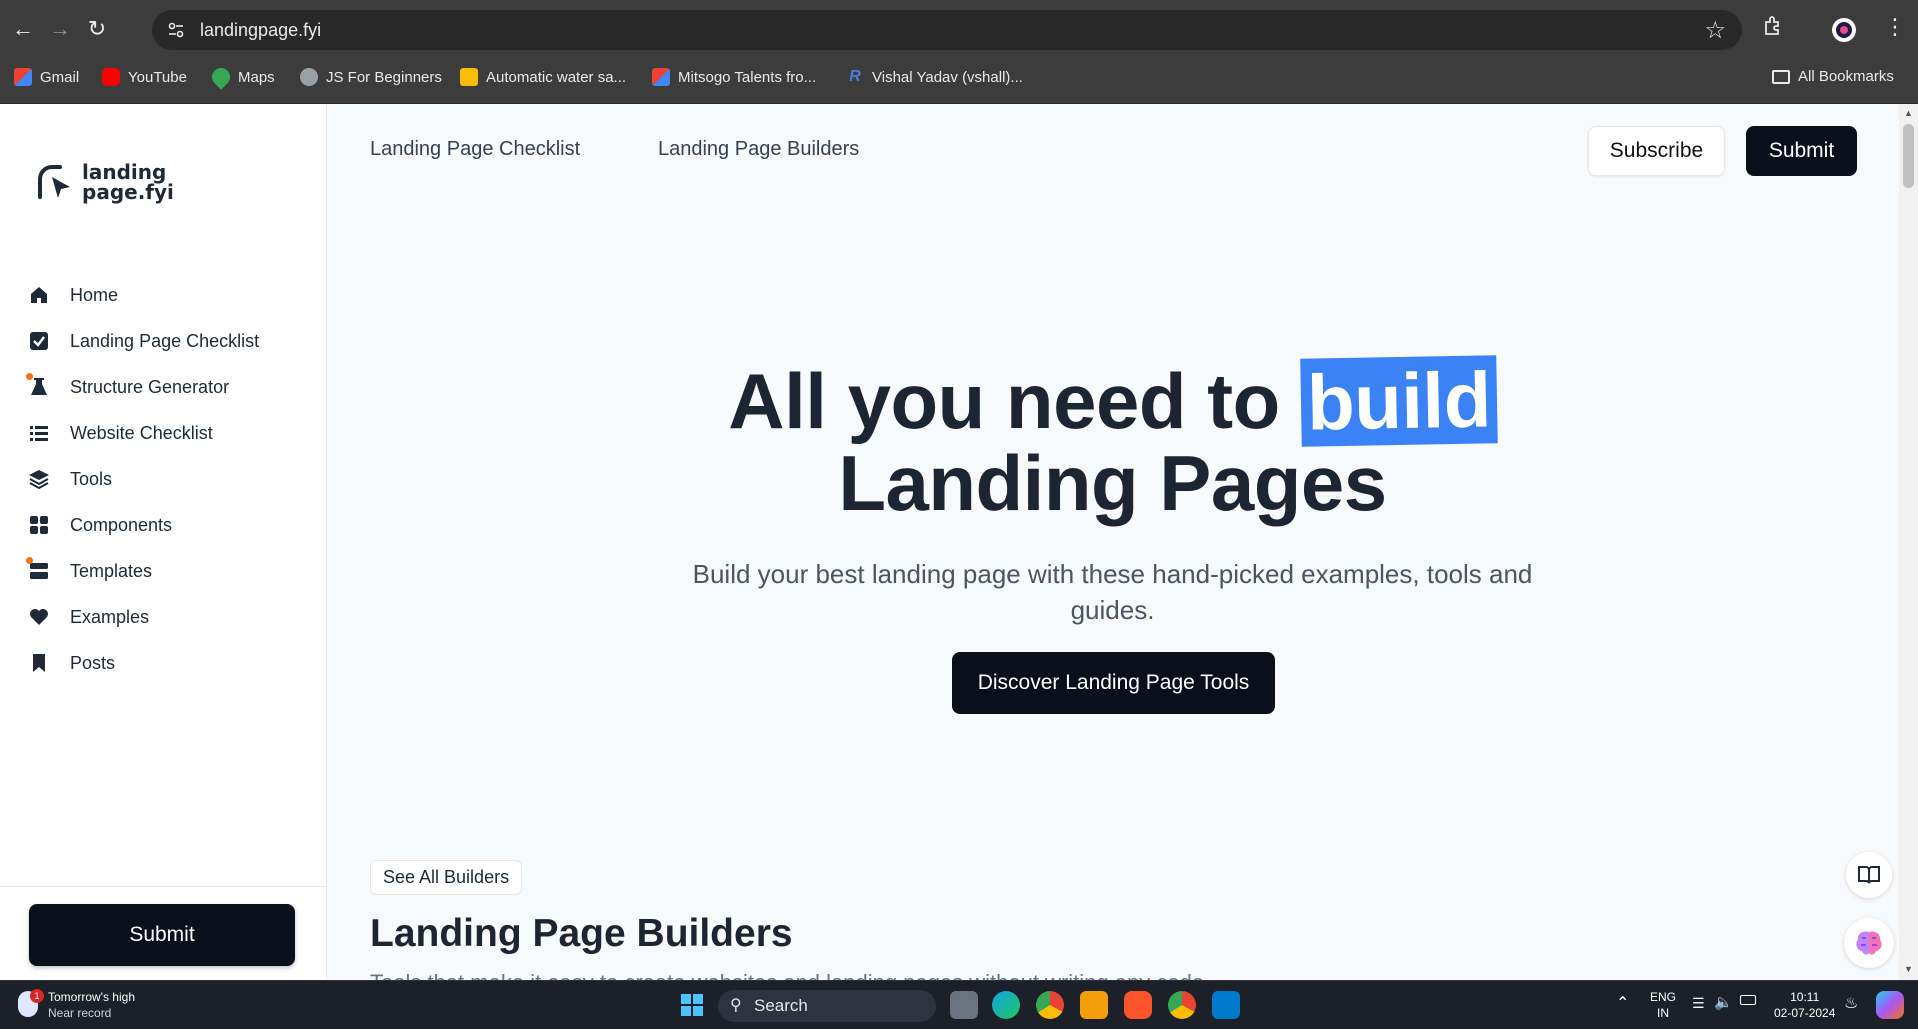 Image resolution: width=1918 pixels, height=1029 pixels. What do you see at coordinates (1781, 76) in the screenshot?
I see `folder-icon` at bounding box center [1781, 76].